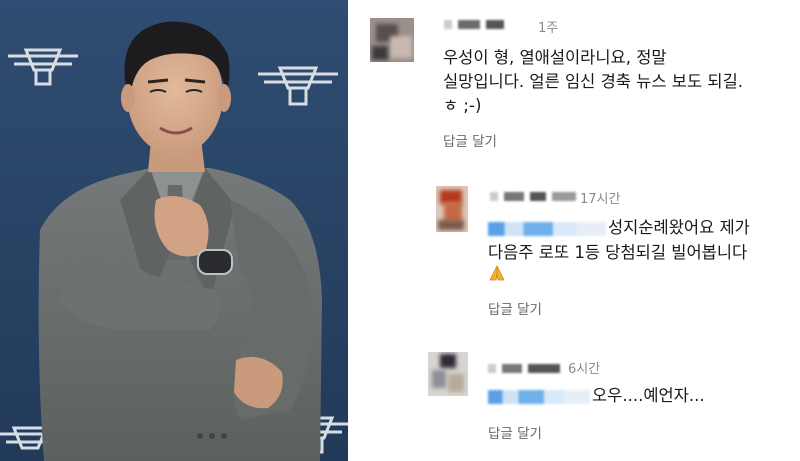 The image size is (800, 461). Describe the element at coordinates (555, 57) in the screenshot. I see `comment-text-line: 우성이 형, 열애설이라니요, 정말` at that location.